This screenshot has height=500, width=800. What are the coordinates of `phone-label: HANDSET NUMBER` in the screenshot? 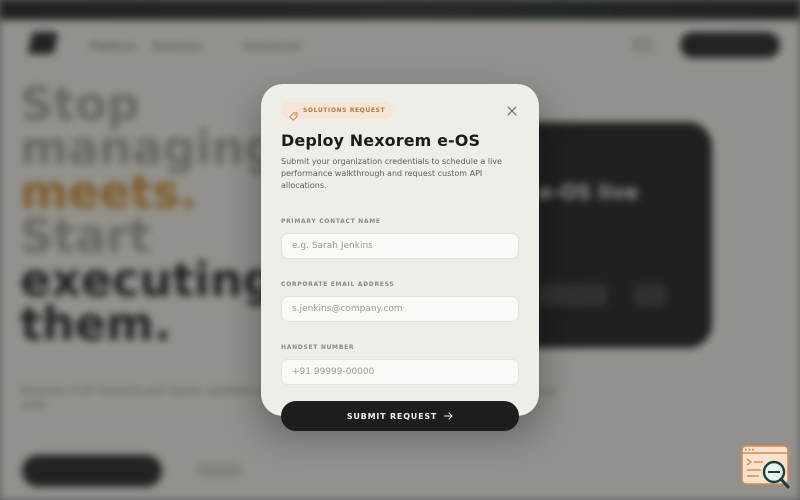 It's located at (318, 347).